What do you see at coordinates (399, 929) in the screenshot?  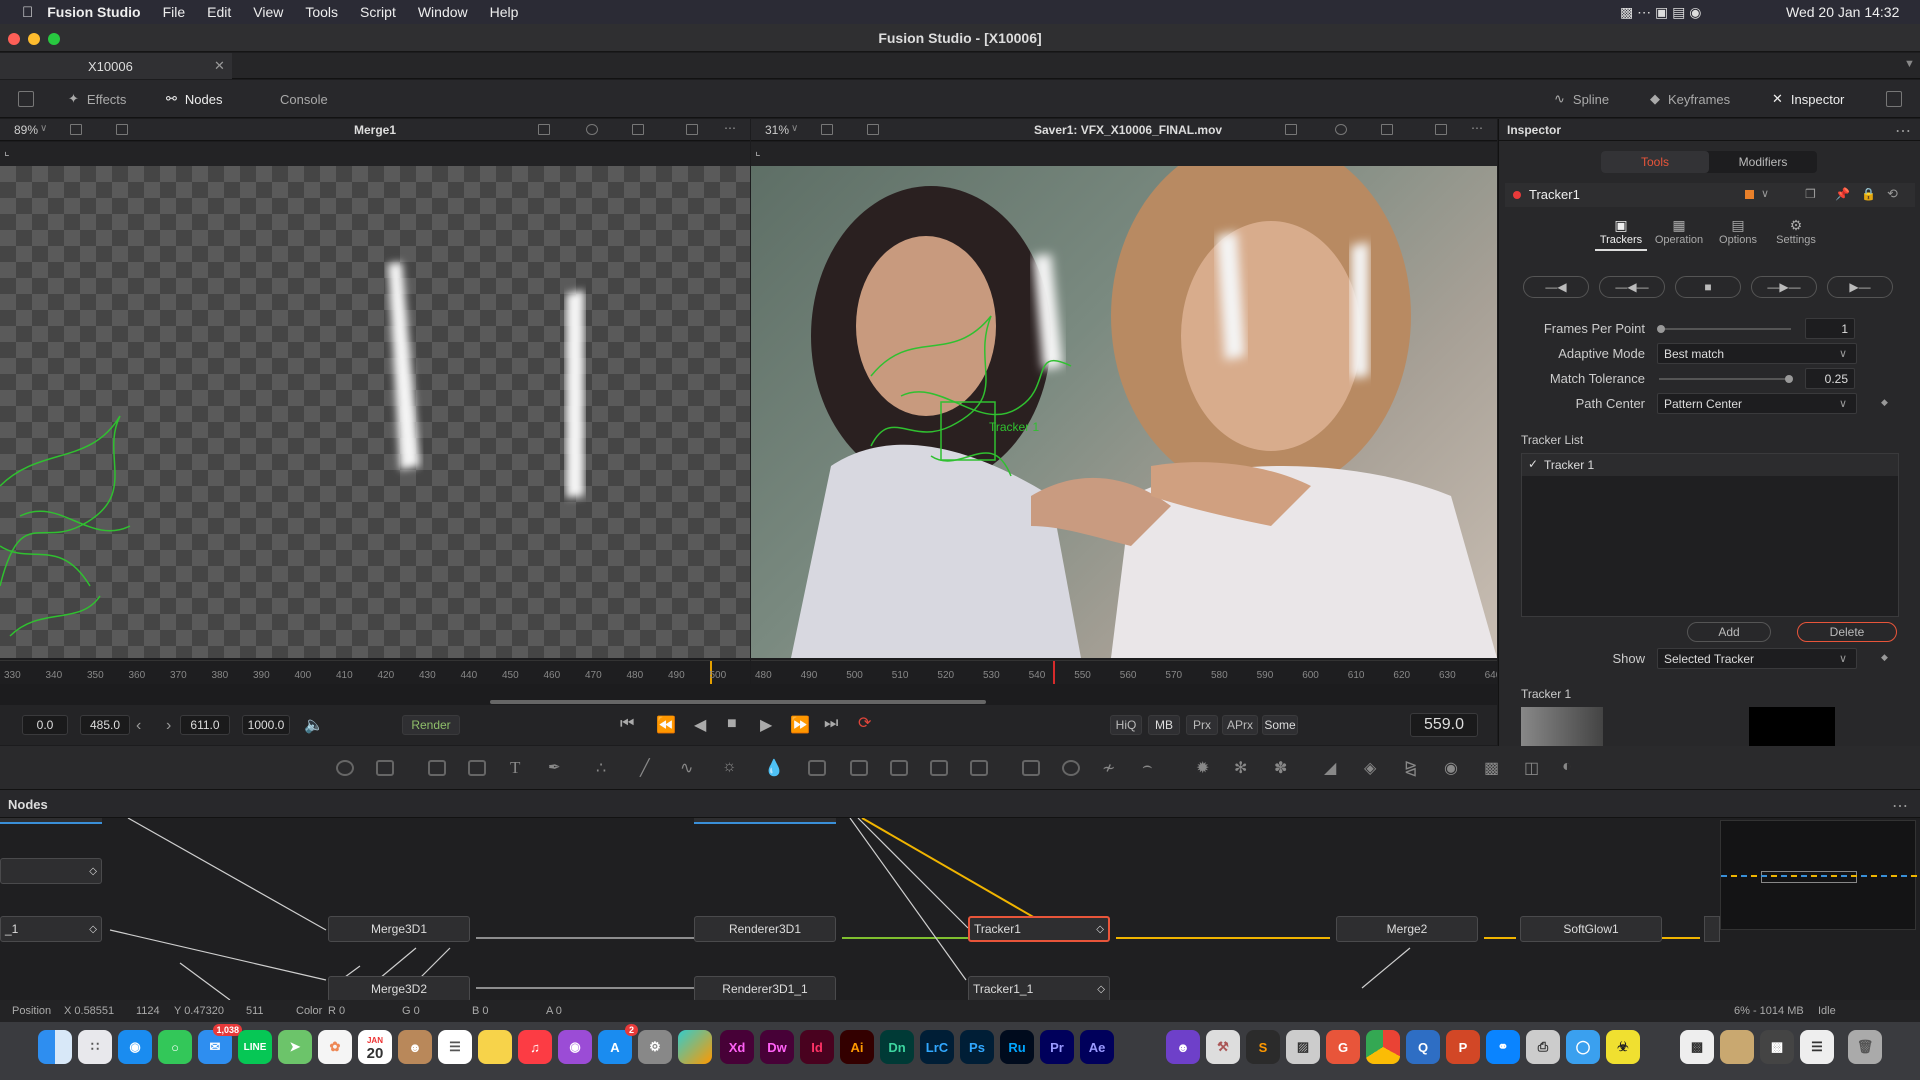 I see `node-merge3d1: Merge3D1` at bounding box center [399, 929].